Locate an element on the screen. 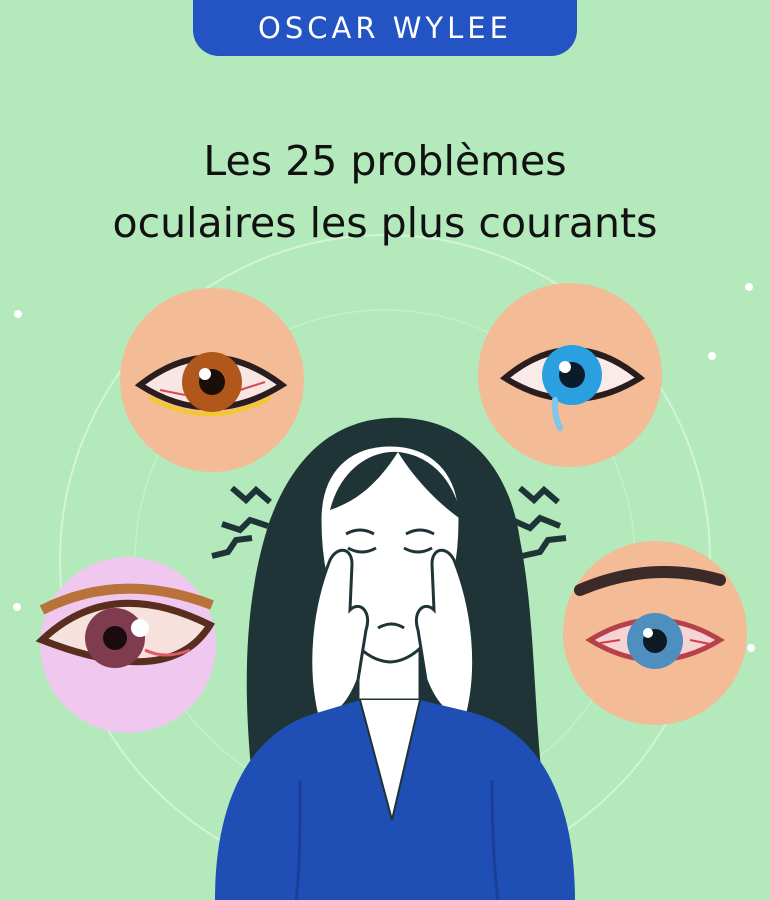 This screenshot has width=770, height=900. pink-eye-icon is located at coordinates (125, 645).